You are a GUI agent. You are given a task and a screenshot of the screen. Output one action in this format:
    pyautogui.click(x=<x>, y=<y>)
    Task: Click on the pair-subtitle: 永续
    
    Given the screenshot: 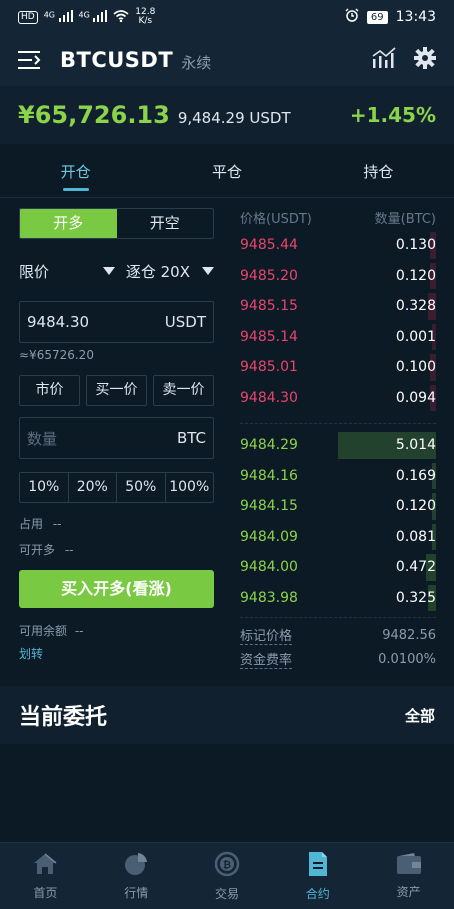 What is the action you would take?
    pyautogui.click(x=196, y=62)
    